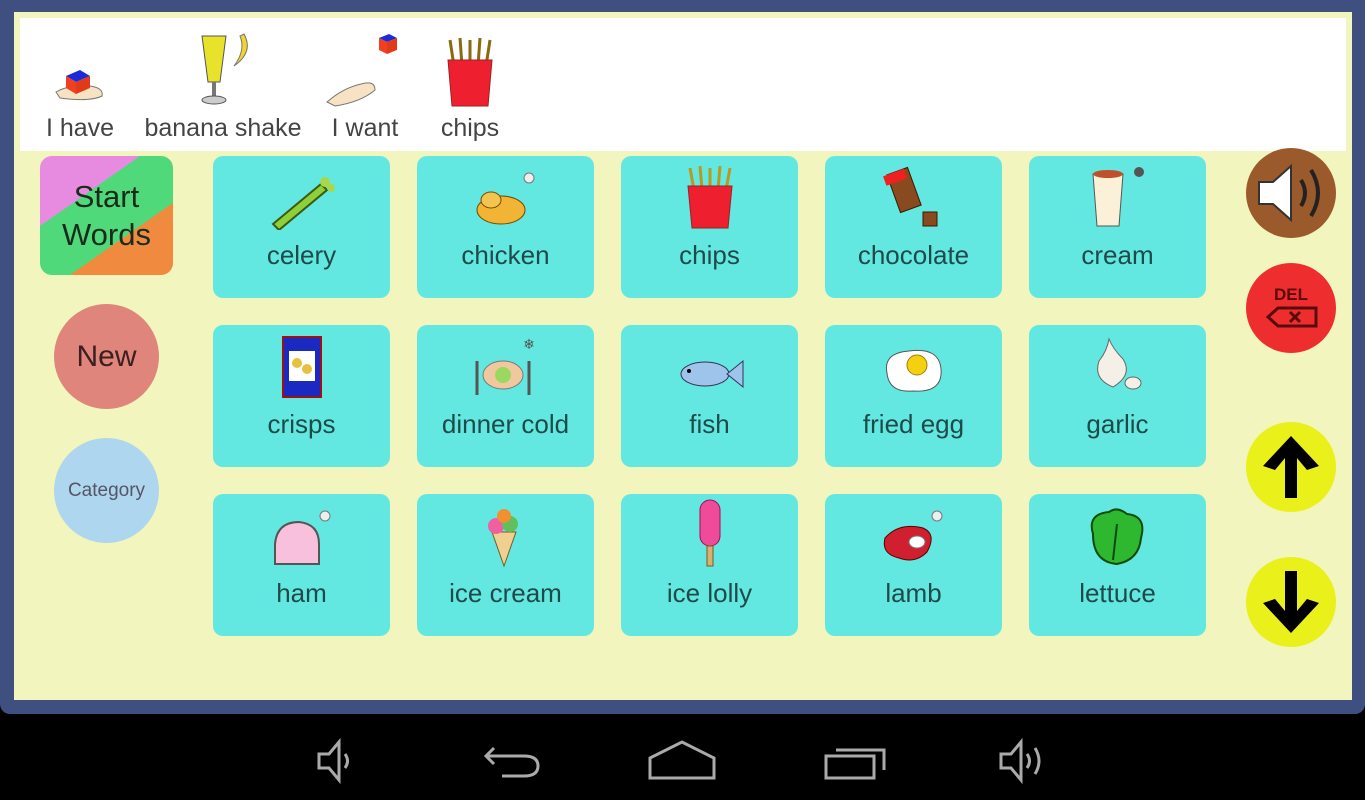 The width and height of the screenshot is (1365, 800). I want to click on volume-up-icon, so click(1023, 761).